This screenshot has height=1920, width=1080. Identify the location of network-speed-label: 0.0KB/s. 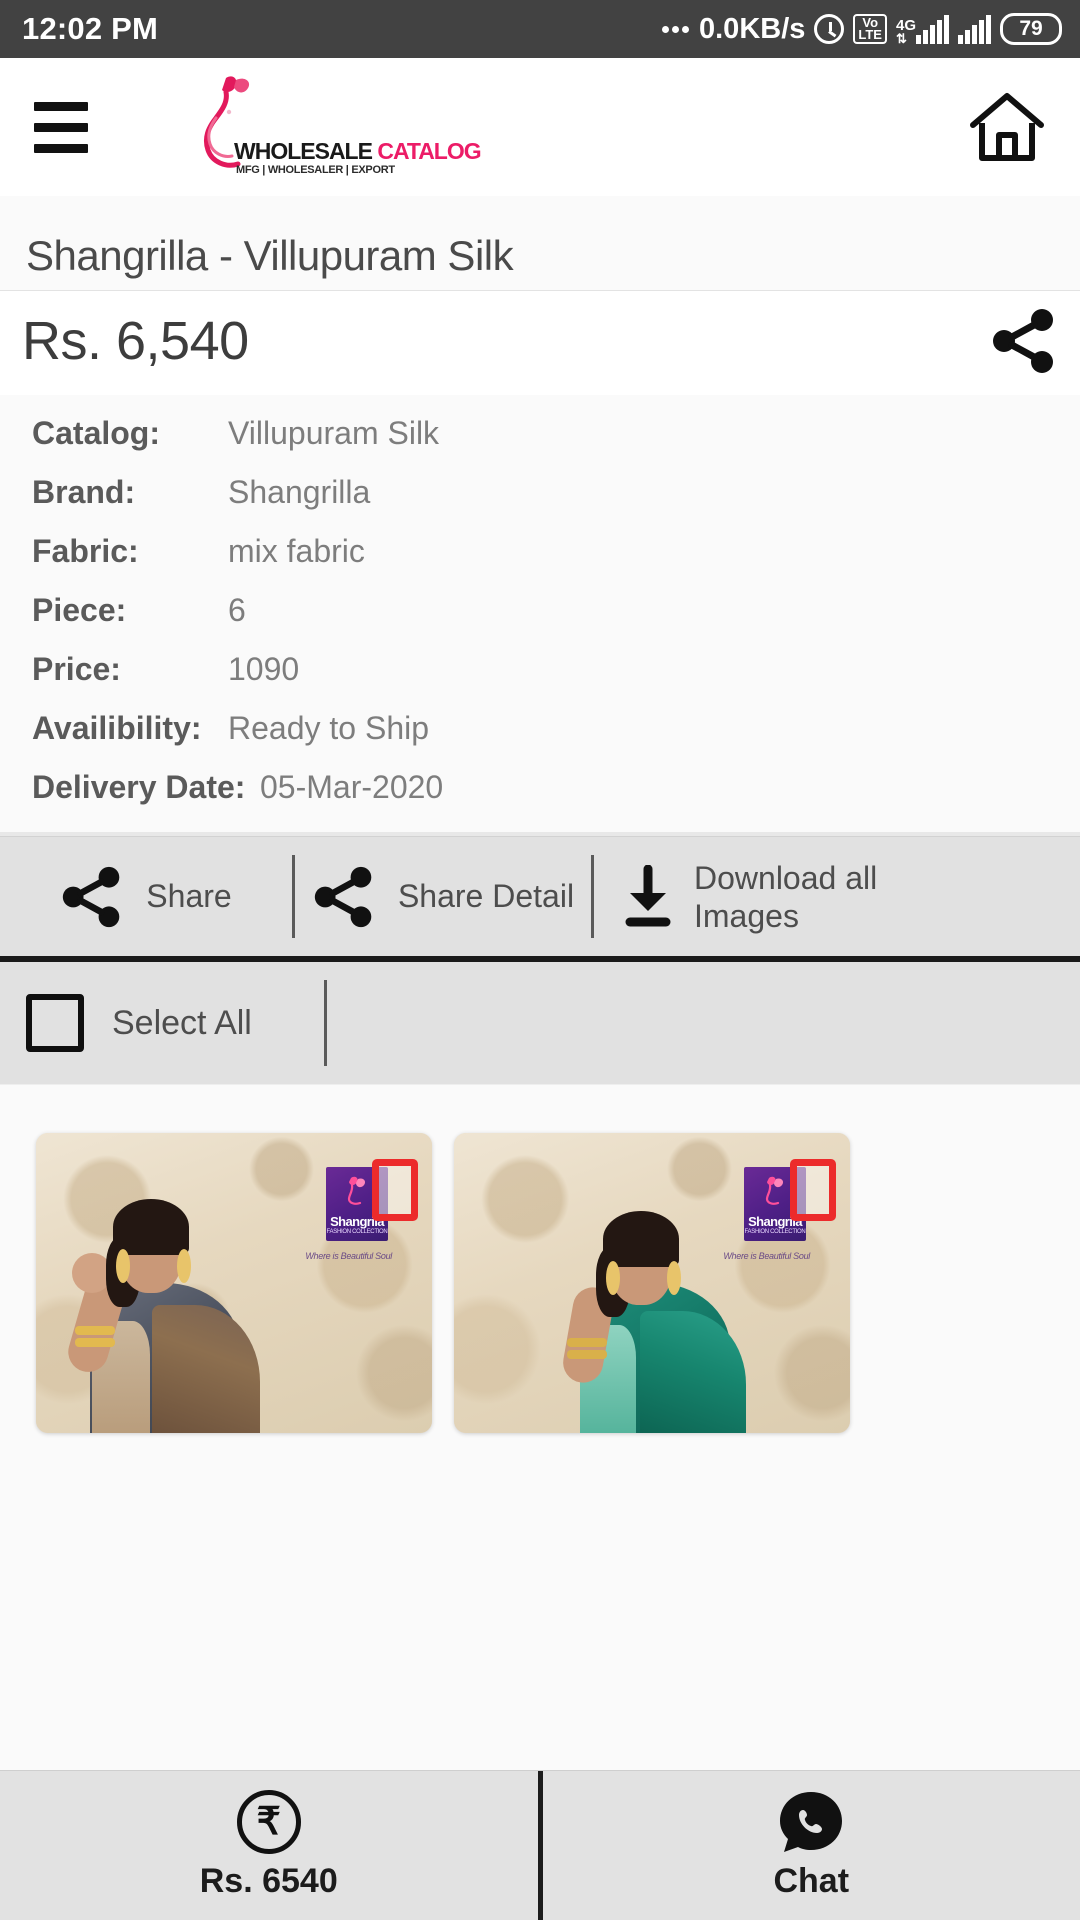
(752, 28).